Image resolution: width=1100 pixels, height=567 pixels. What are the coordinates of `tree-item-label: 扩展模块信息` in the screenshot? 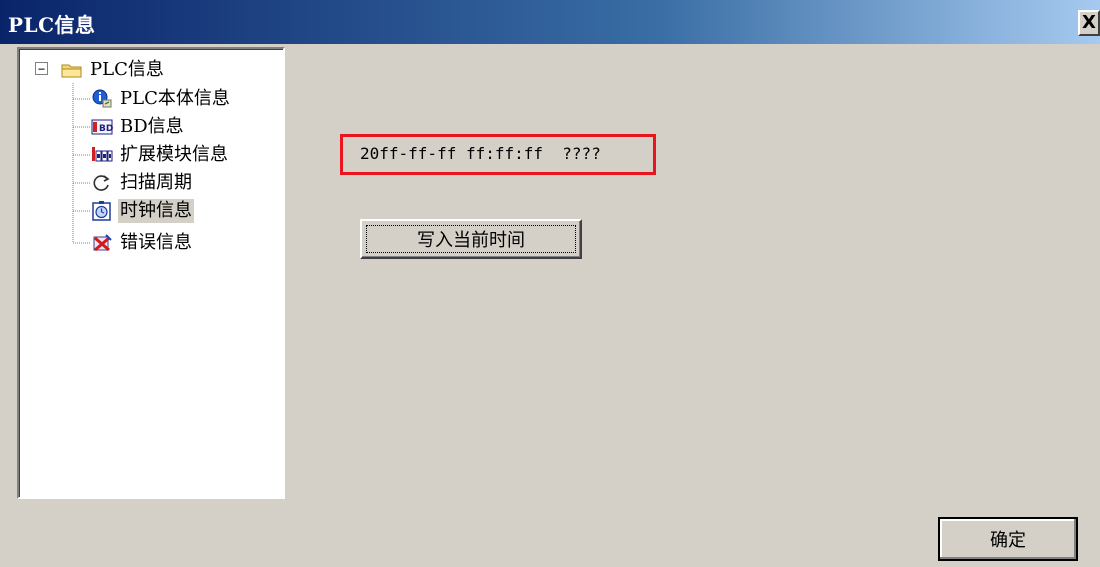 It's located at (174, 154).